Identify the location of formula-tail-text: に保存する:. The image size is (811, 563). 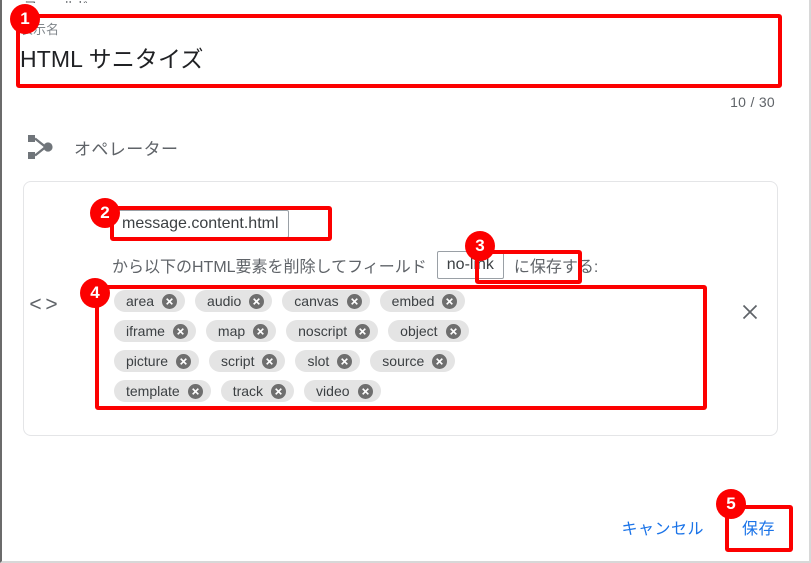
(556, 267).